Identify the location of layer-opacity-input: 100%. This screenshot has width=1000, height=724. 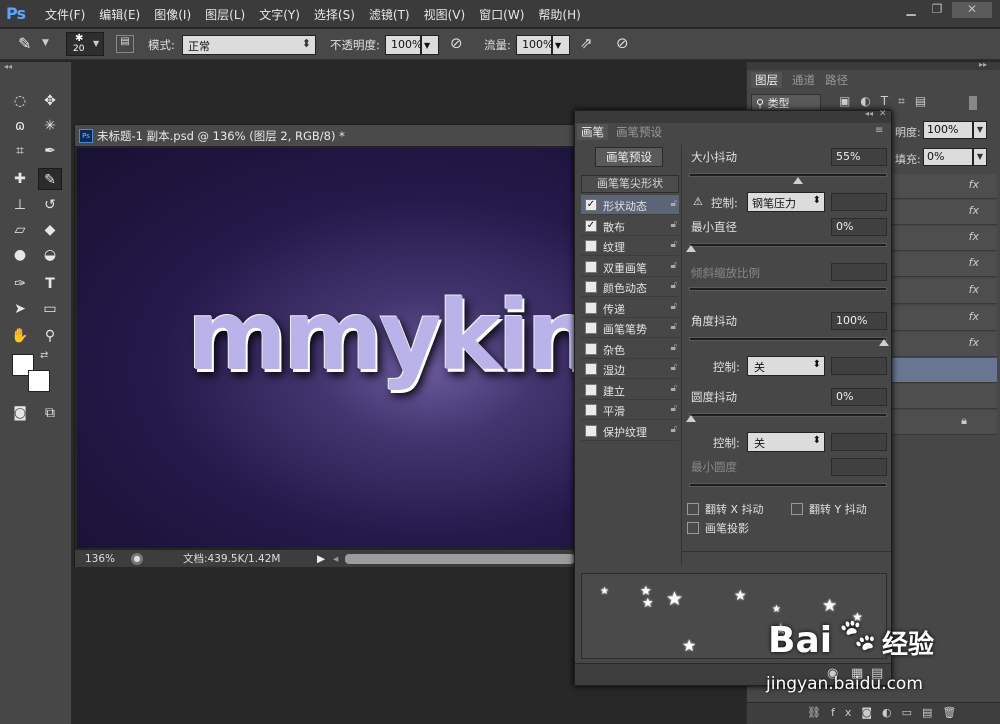
(948, 130).